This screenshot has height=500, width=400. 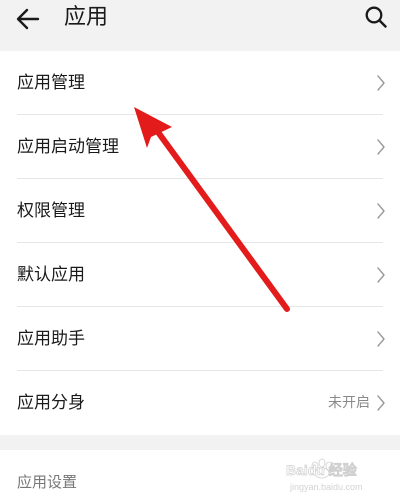 I want to click on row-label: 应用管理, so click(x=51, y=83).